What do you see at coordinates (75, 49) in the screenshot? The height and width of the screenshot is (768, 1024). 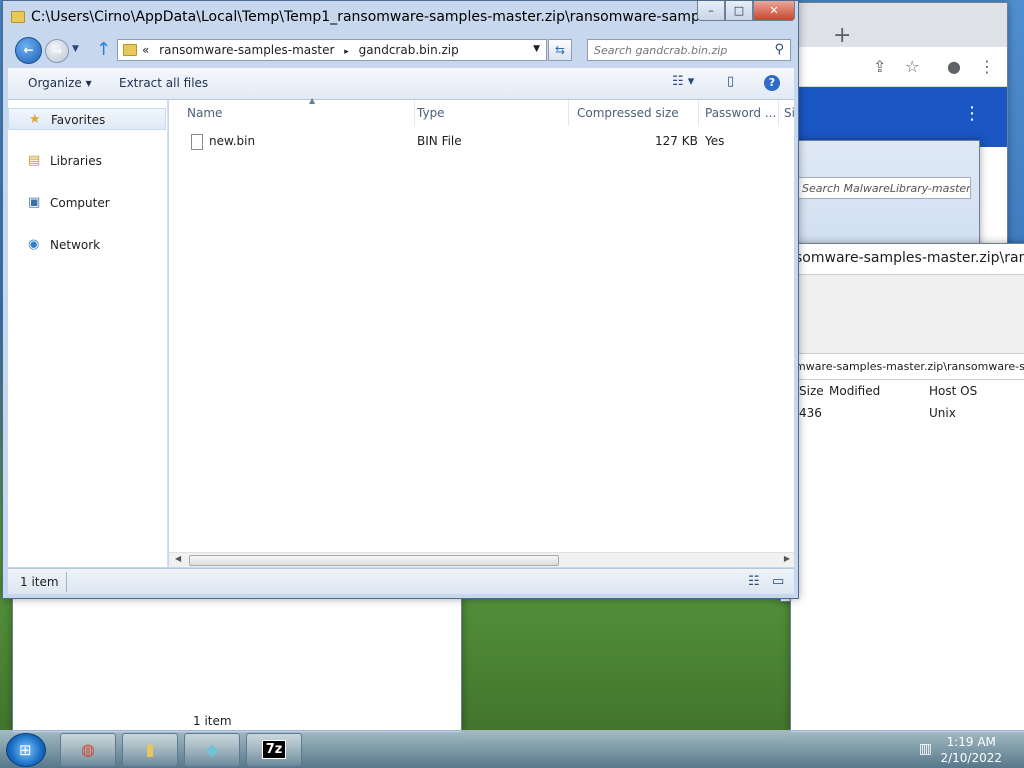 I see `recent-pages-dropdown: ▼` at bounding box center [75, 49].